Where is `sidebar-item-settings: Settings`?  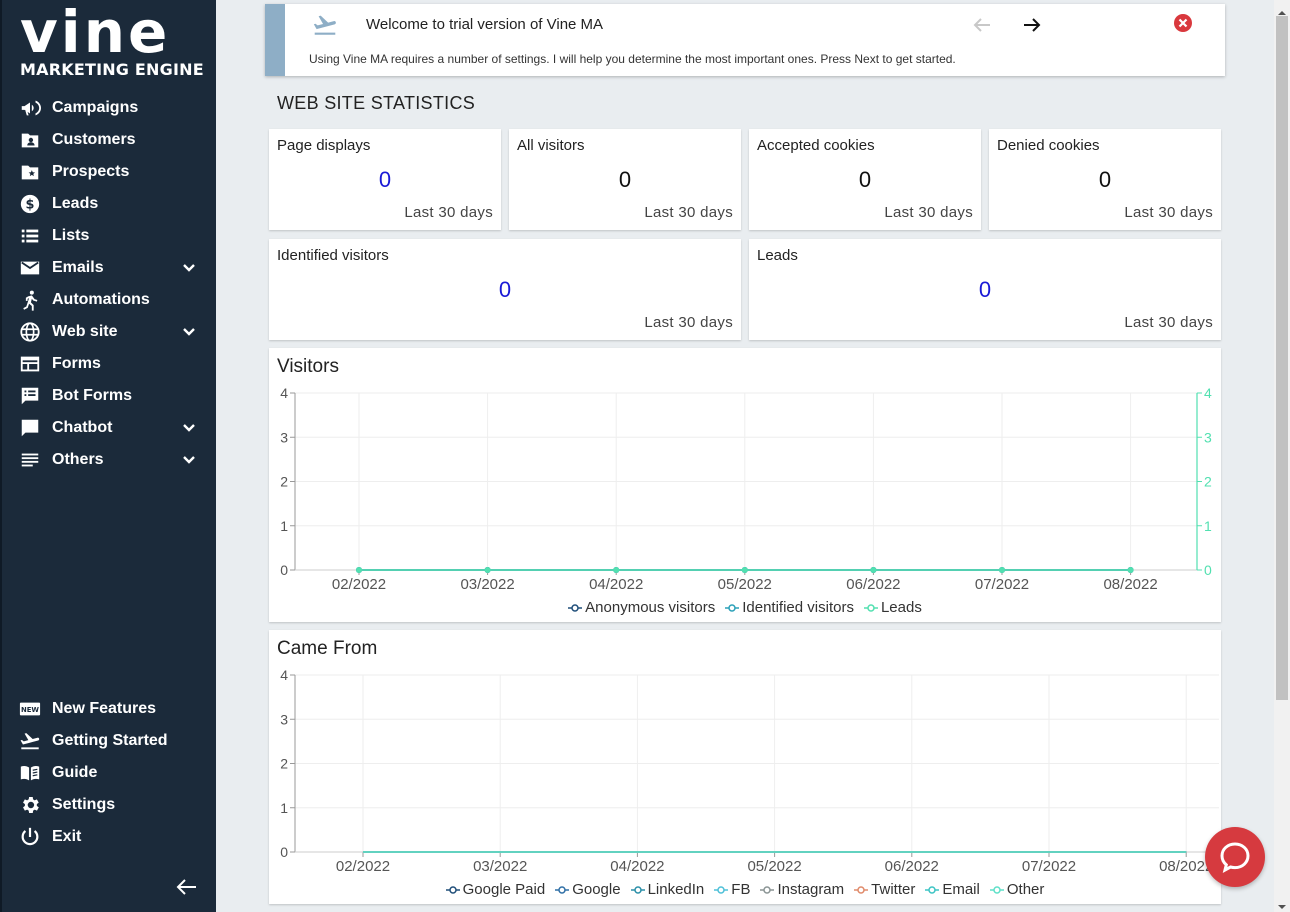
sidebar-item-settings: Settings is located at coordinates (108, 805).